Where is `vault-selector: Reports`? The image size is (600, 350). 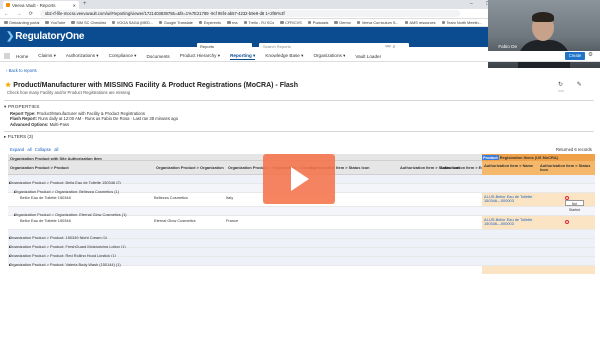 vault-selector: Reports is located at coordinates (224, 47).